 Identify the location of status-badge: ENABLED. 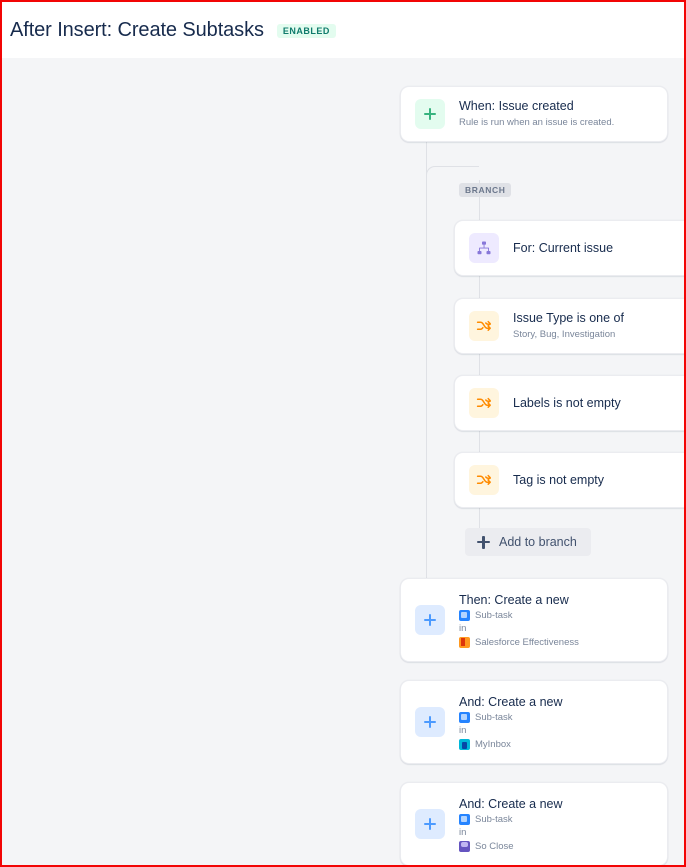
(306, 31).